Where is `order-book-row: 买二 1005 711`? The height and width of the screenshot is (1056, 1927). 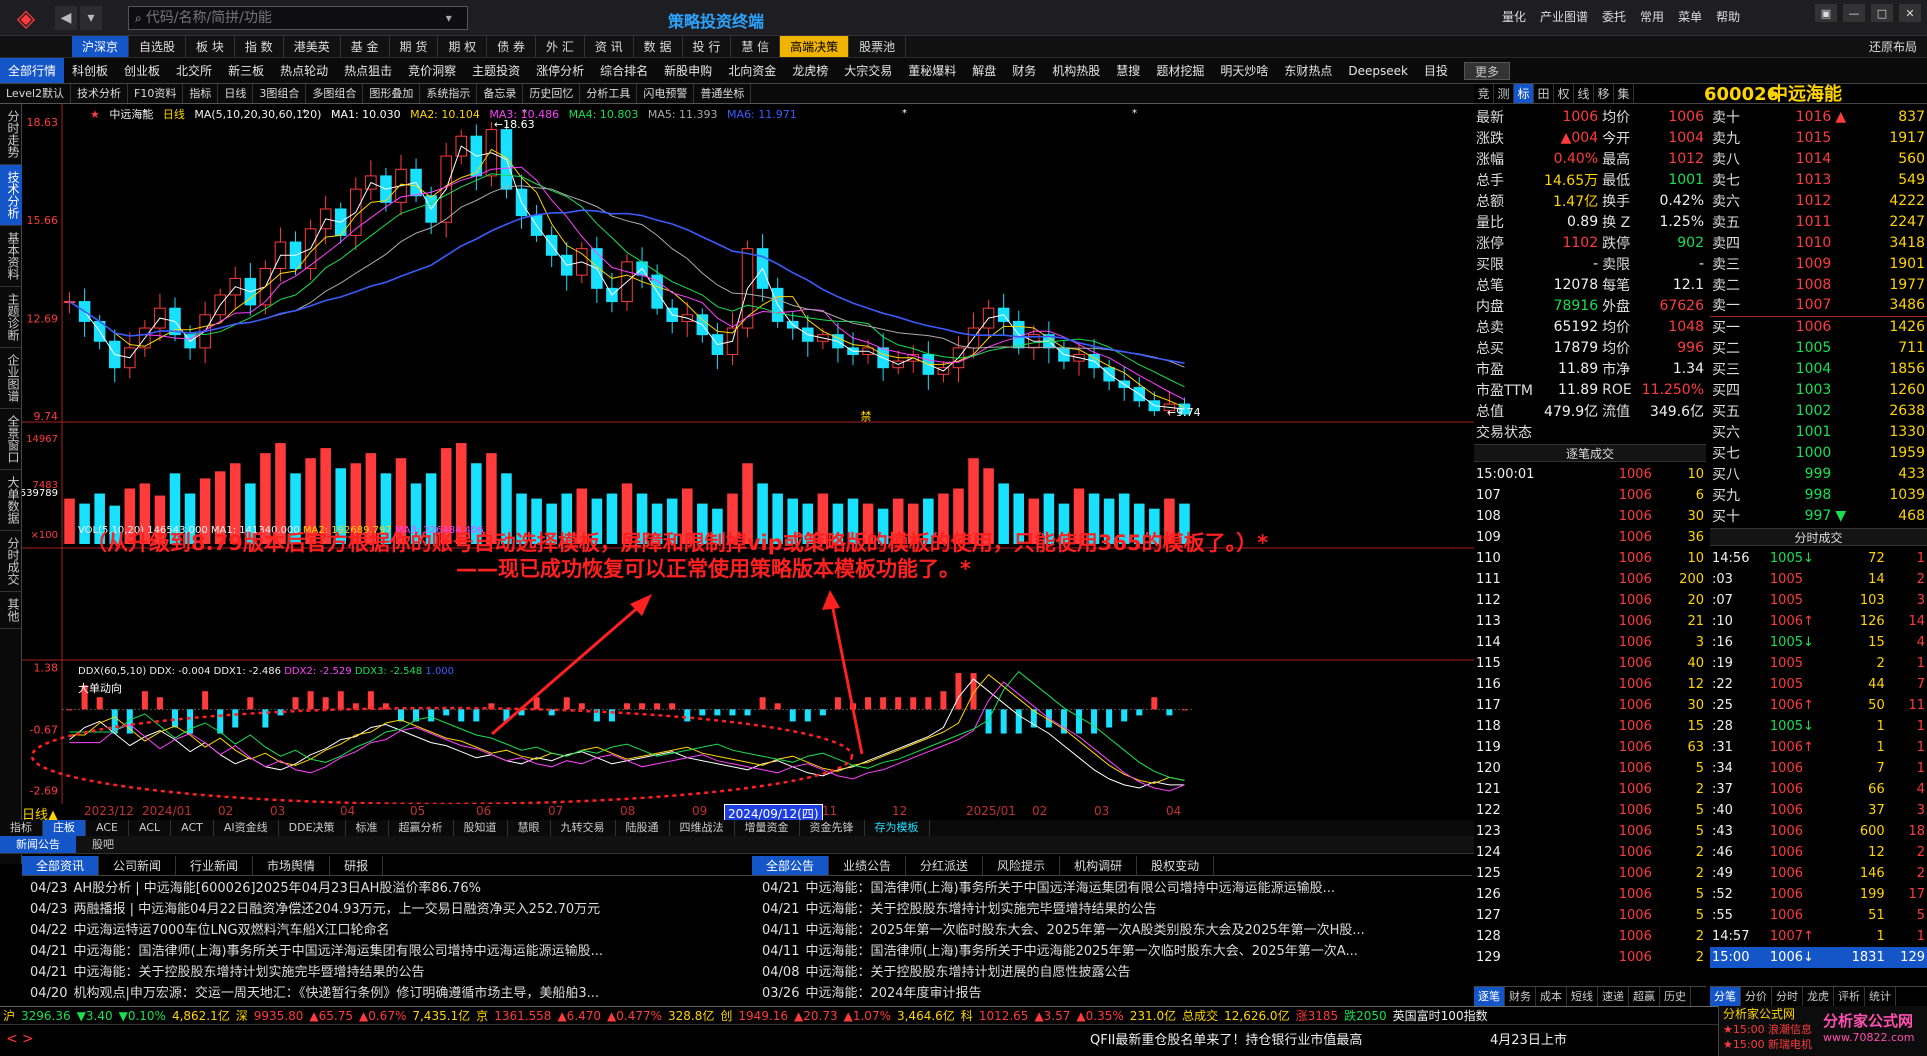
order-book-row: 买二 1005 711 is located at coordinates (1818, 347).